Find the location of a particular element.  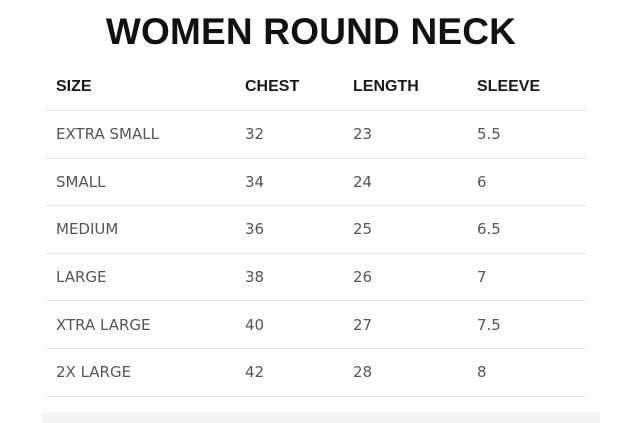

header-sleeve: SLEEVE is located at coordinates (509, 86).